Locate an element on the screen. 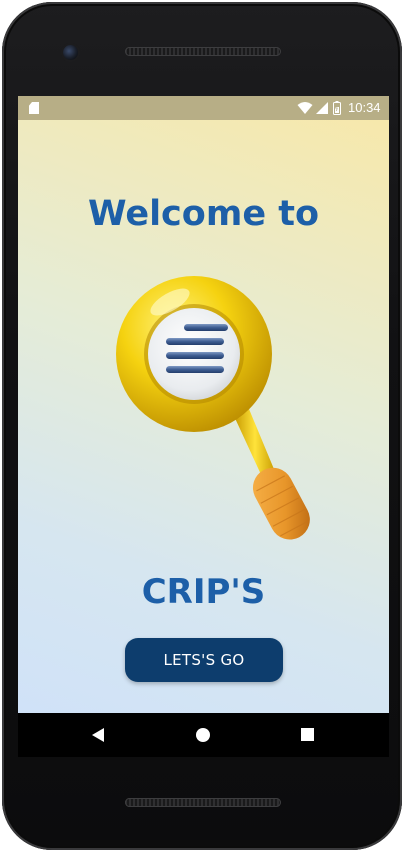 The width and height of the screenshot is (406, 854). sd-card-icon is located at coordinates (34, 108).